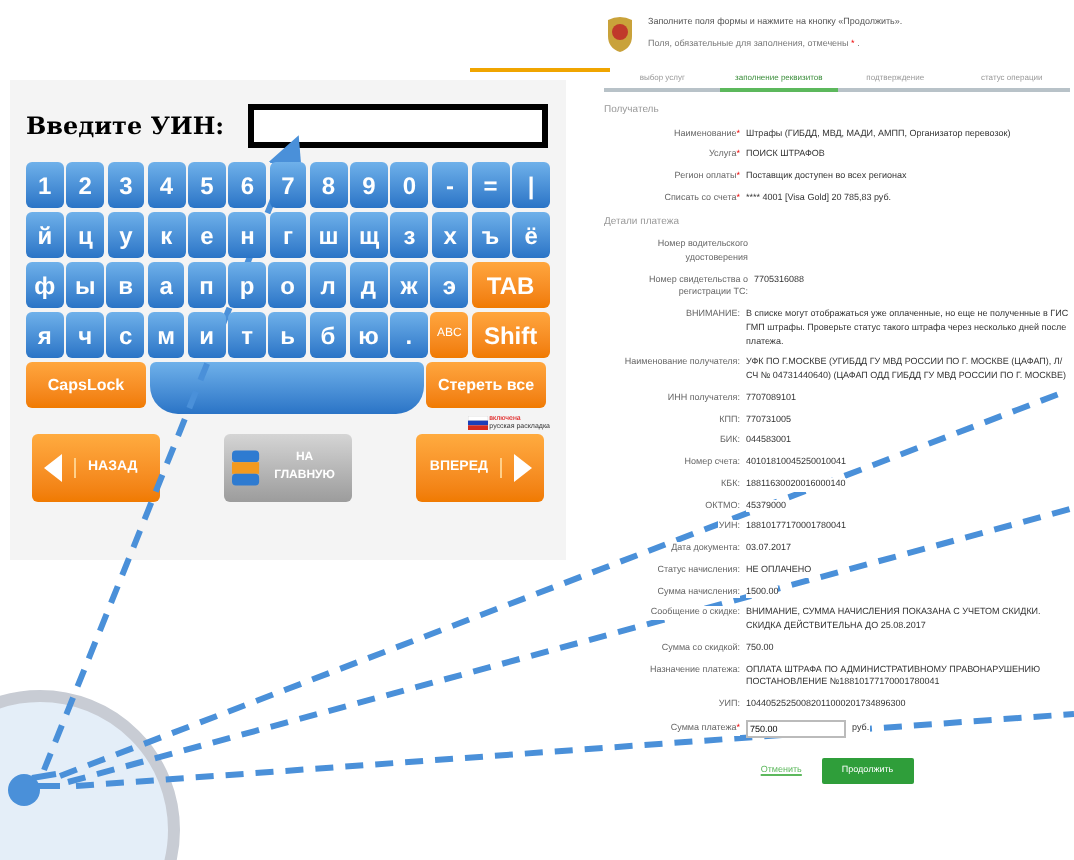 The width and height of the screenshot is (1074, 860). Describe the element at coordinates (166, 285) in the screenshot. I see `keyboard-key: а` at that location.